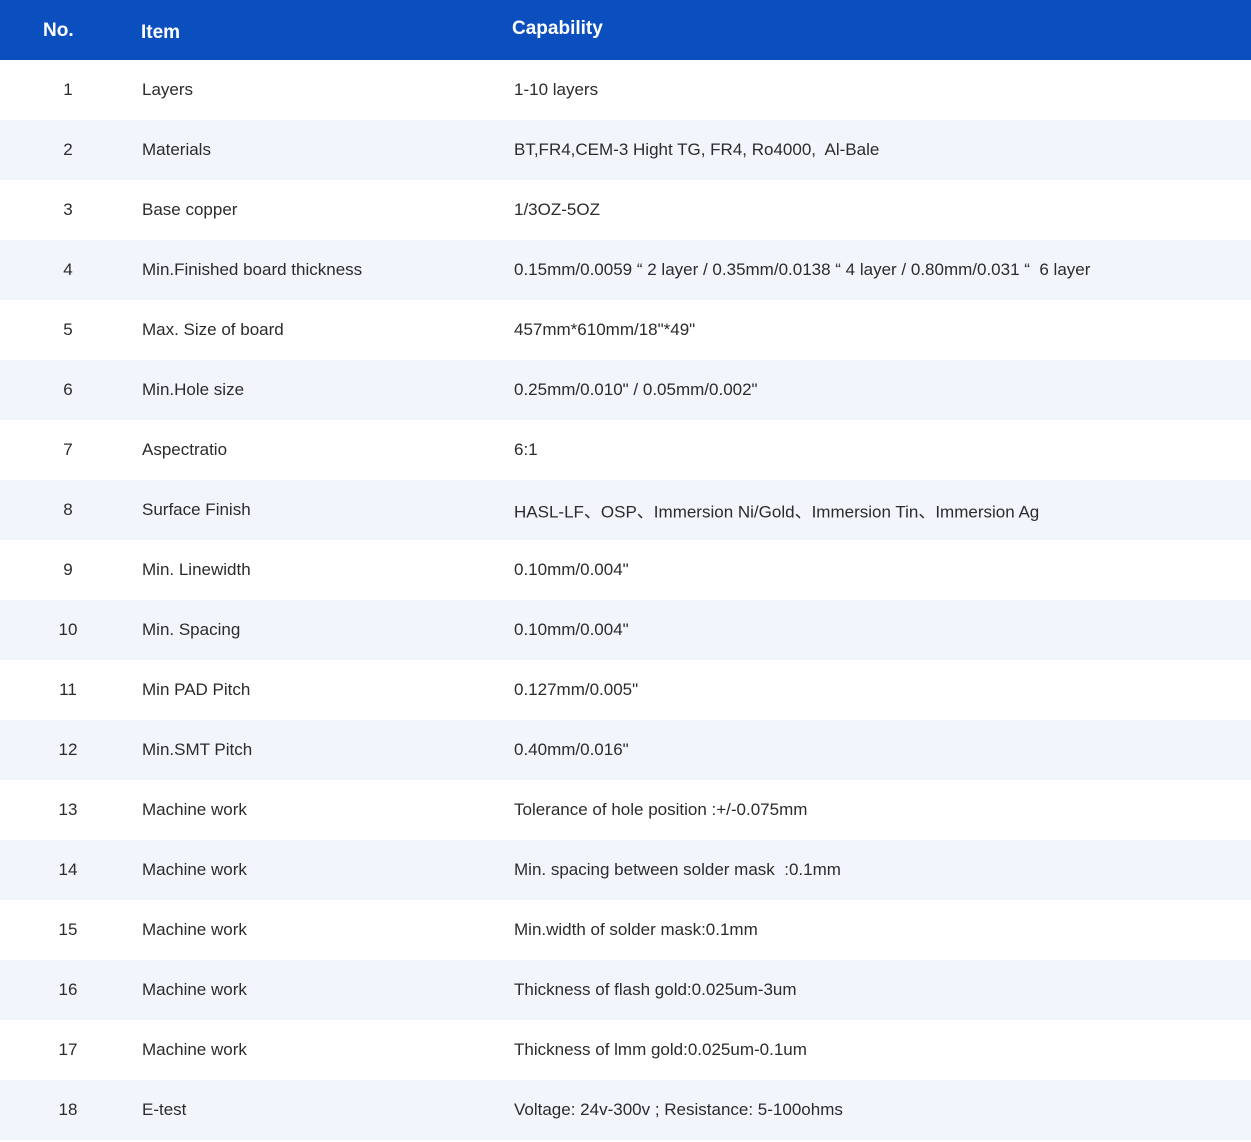 The width and height of the screenshot is (1251, 1142). I want to click on row-capability: Min. spacing between solder mask :0.1mm, so click(677, 869).